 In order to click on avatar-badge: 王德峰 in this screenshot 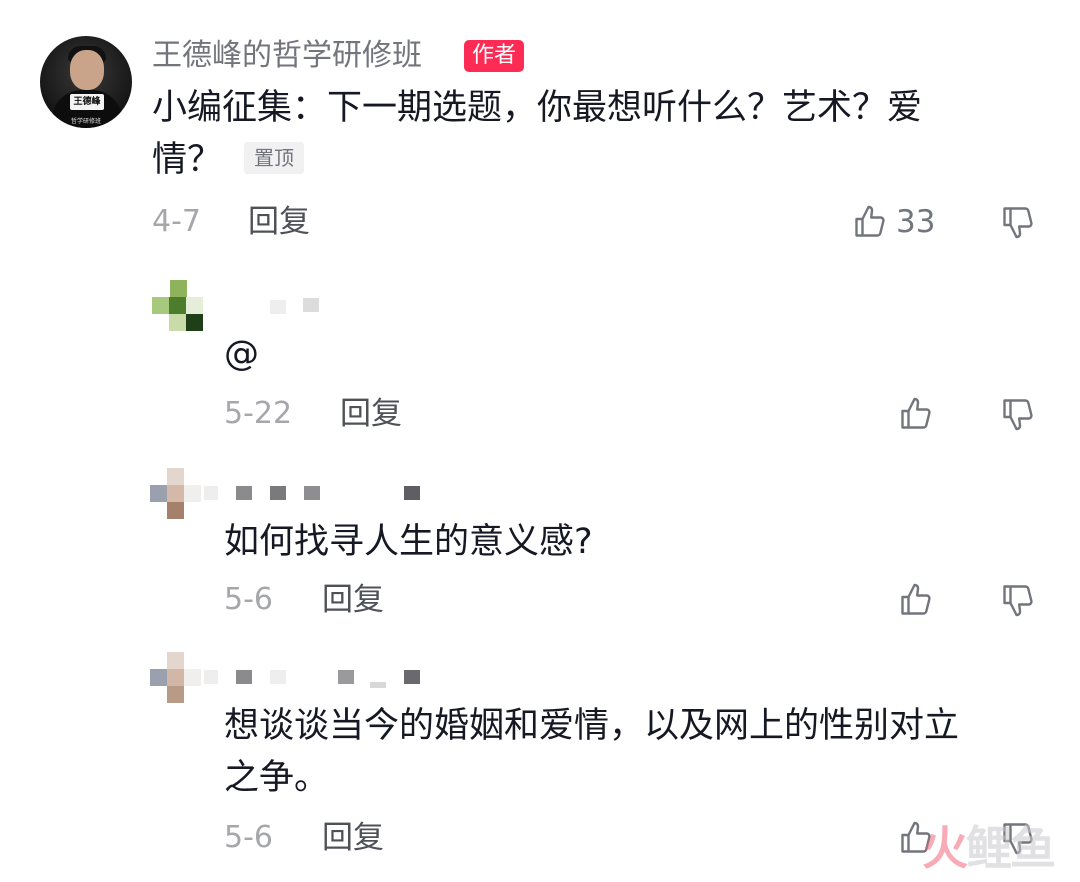, I will do `click(87, 102)`.